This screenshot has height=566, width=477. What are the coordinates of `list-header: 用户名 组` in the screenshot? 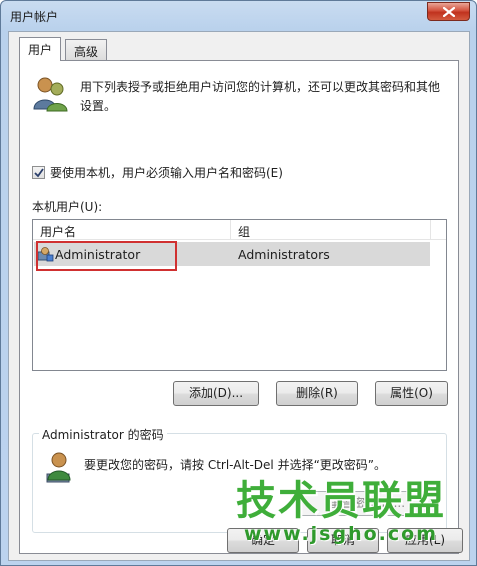 It's located at (239, 230).